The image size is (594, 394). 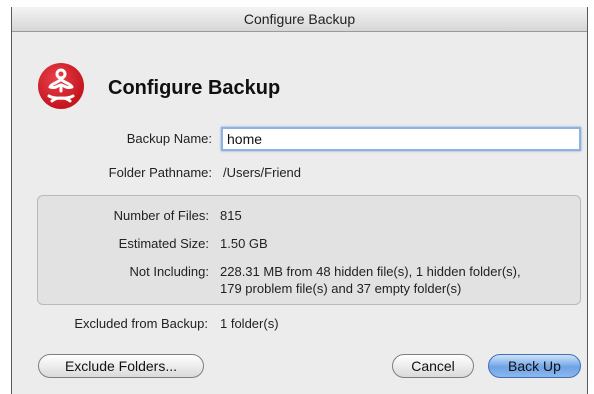 What do you see at coordinates (401, 139) in the screenshot?
I see `backup-name-input` at bounding box center [401, 139].